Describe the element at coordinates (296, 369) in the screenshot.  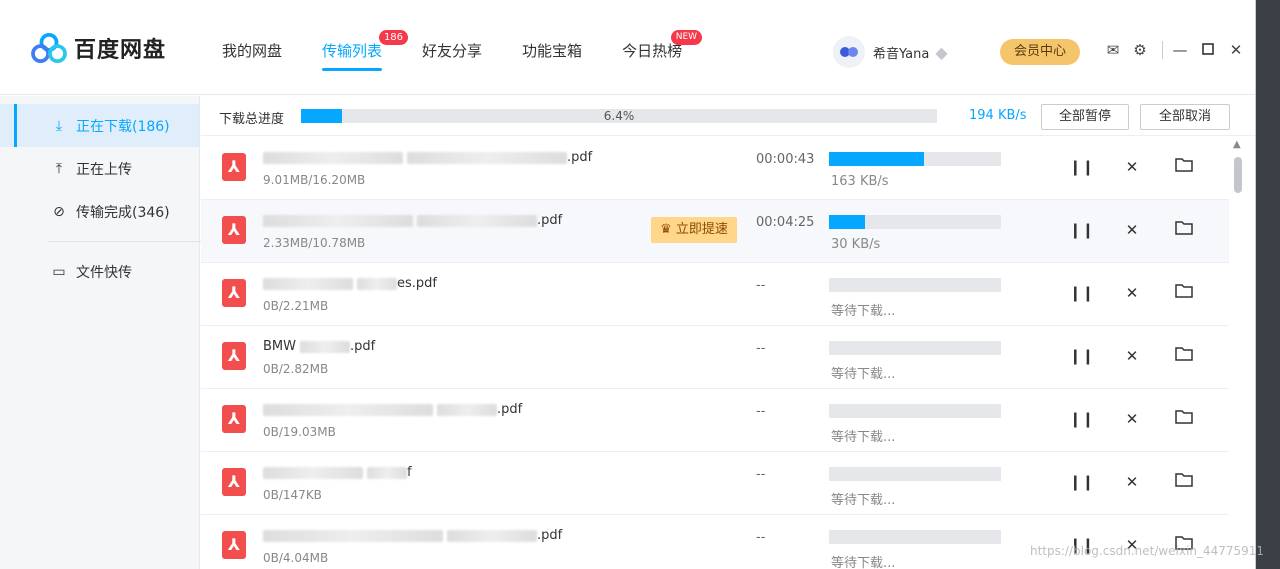
I see `file-size: 0B/2.82MB` at that location.